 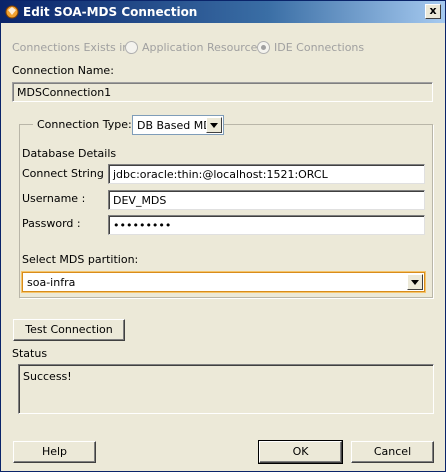 I want to click on title-bar: Edit SOA-MDS Connection x, so click(x=223, y=12).